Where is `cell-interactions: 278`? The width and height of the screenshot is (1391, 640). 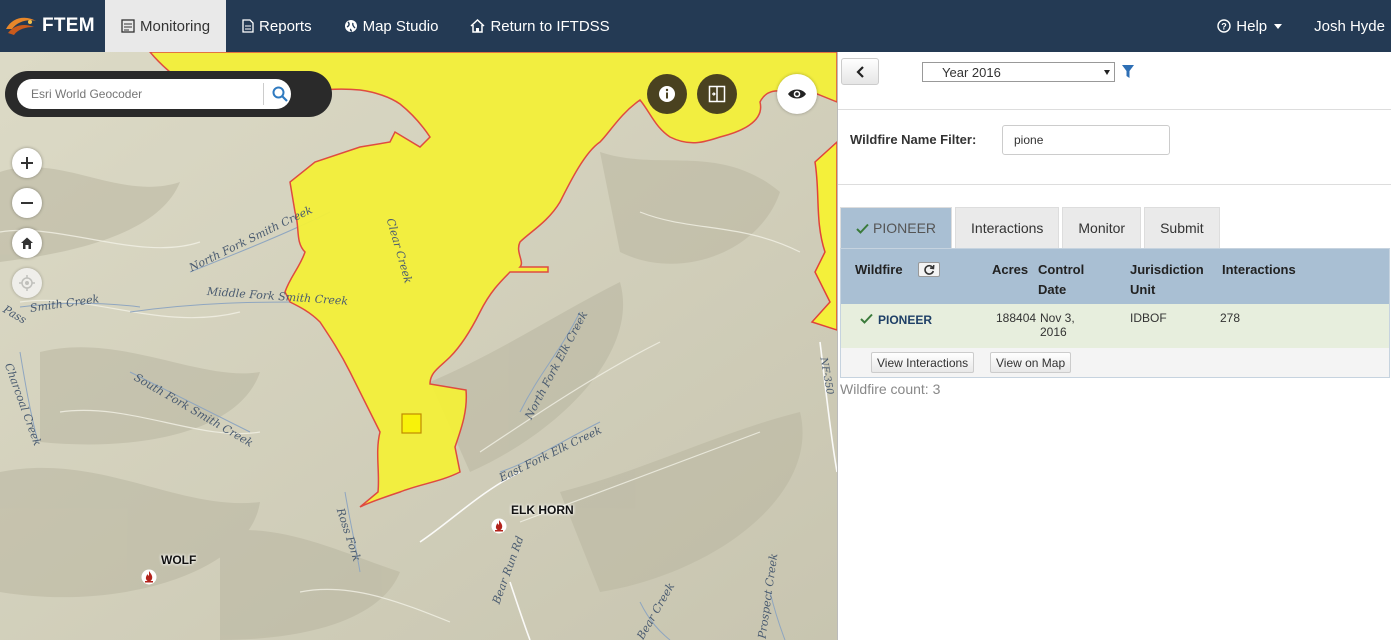 cell-interactions: 278 is located at coordinates (1230, 318).